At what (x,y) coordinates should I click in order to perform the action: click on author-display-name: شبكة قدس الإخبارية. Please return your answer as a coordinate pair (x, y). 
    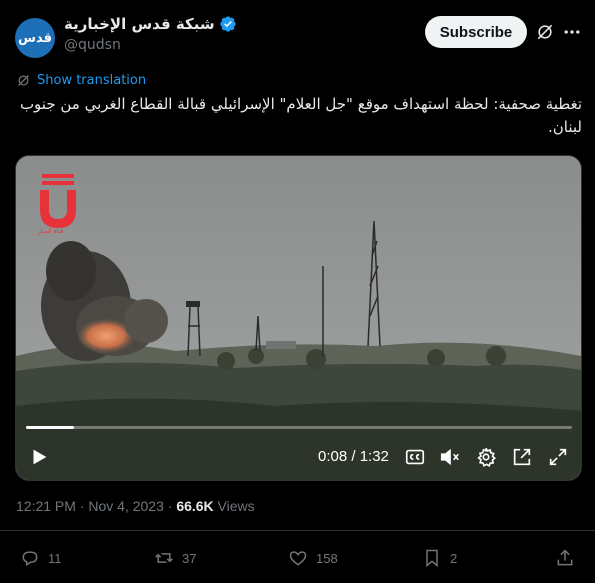
    Looking at the image, I should click on (139, 24).